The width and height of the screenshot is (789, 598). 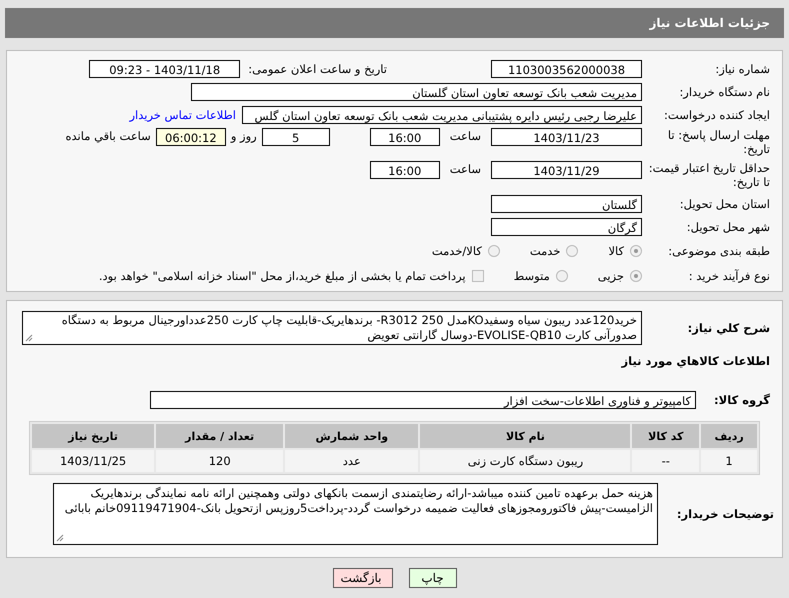 I want to click on input-field: 1403/11/29, so click(x=566, y=170).